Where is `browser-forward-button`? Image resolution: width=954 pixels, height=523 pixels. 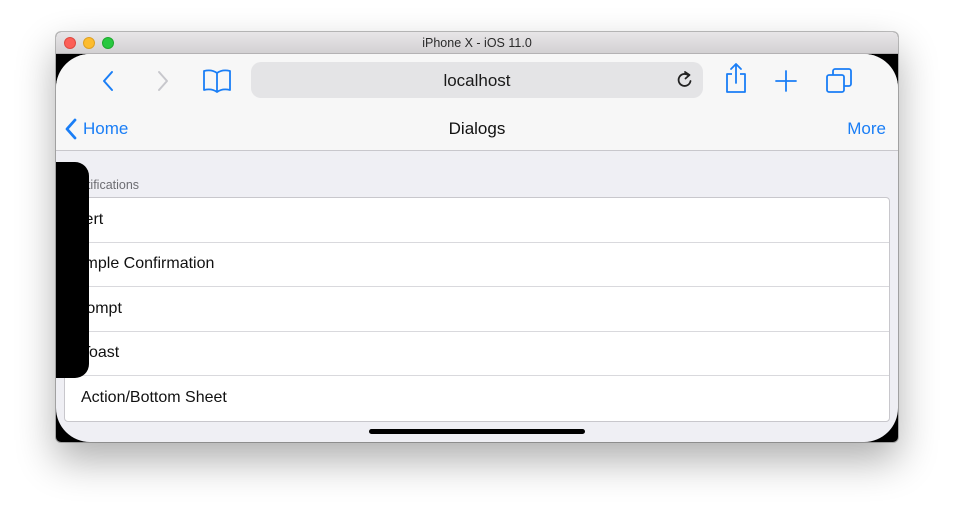 browser-forward-button is located at coordinates (163, 81).